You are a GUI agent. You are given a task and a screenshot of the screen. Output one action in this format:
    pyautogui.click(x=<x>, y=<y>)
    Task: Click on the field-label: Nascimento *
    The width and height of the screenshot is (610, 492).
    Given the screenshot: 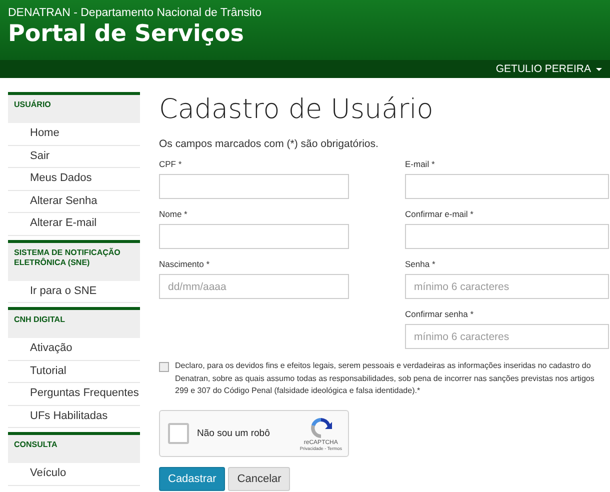 What is the action you would take?
    pyautogui.click(x=185, y=264)
    